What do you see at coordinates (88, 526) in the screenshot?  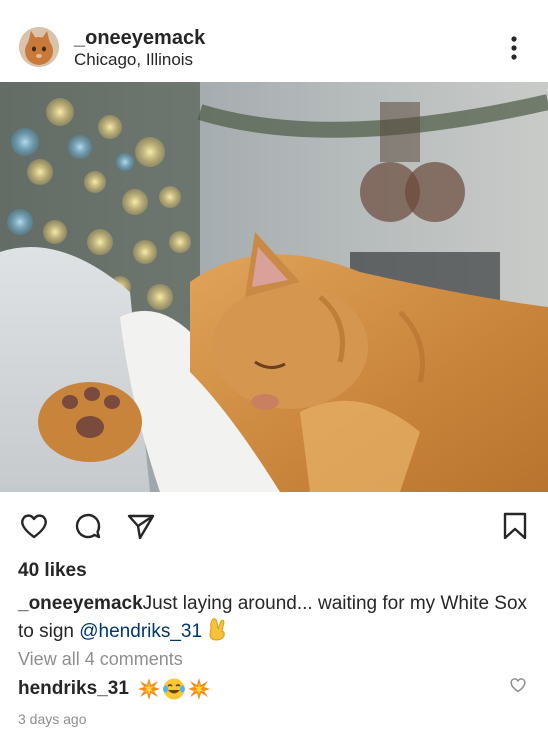 I see `comment-bubble-icon` at bounding box center [88, 526].